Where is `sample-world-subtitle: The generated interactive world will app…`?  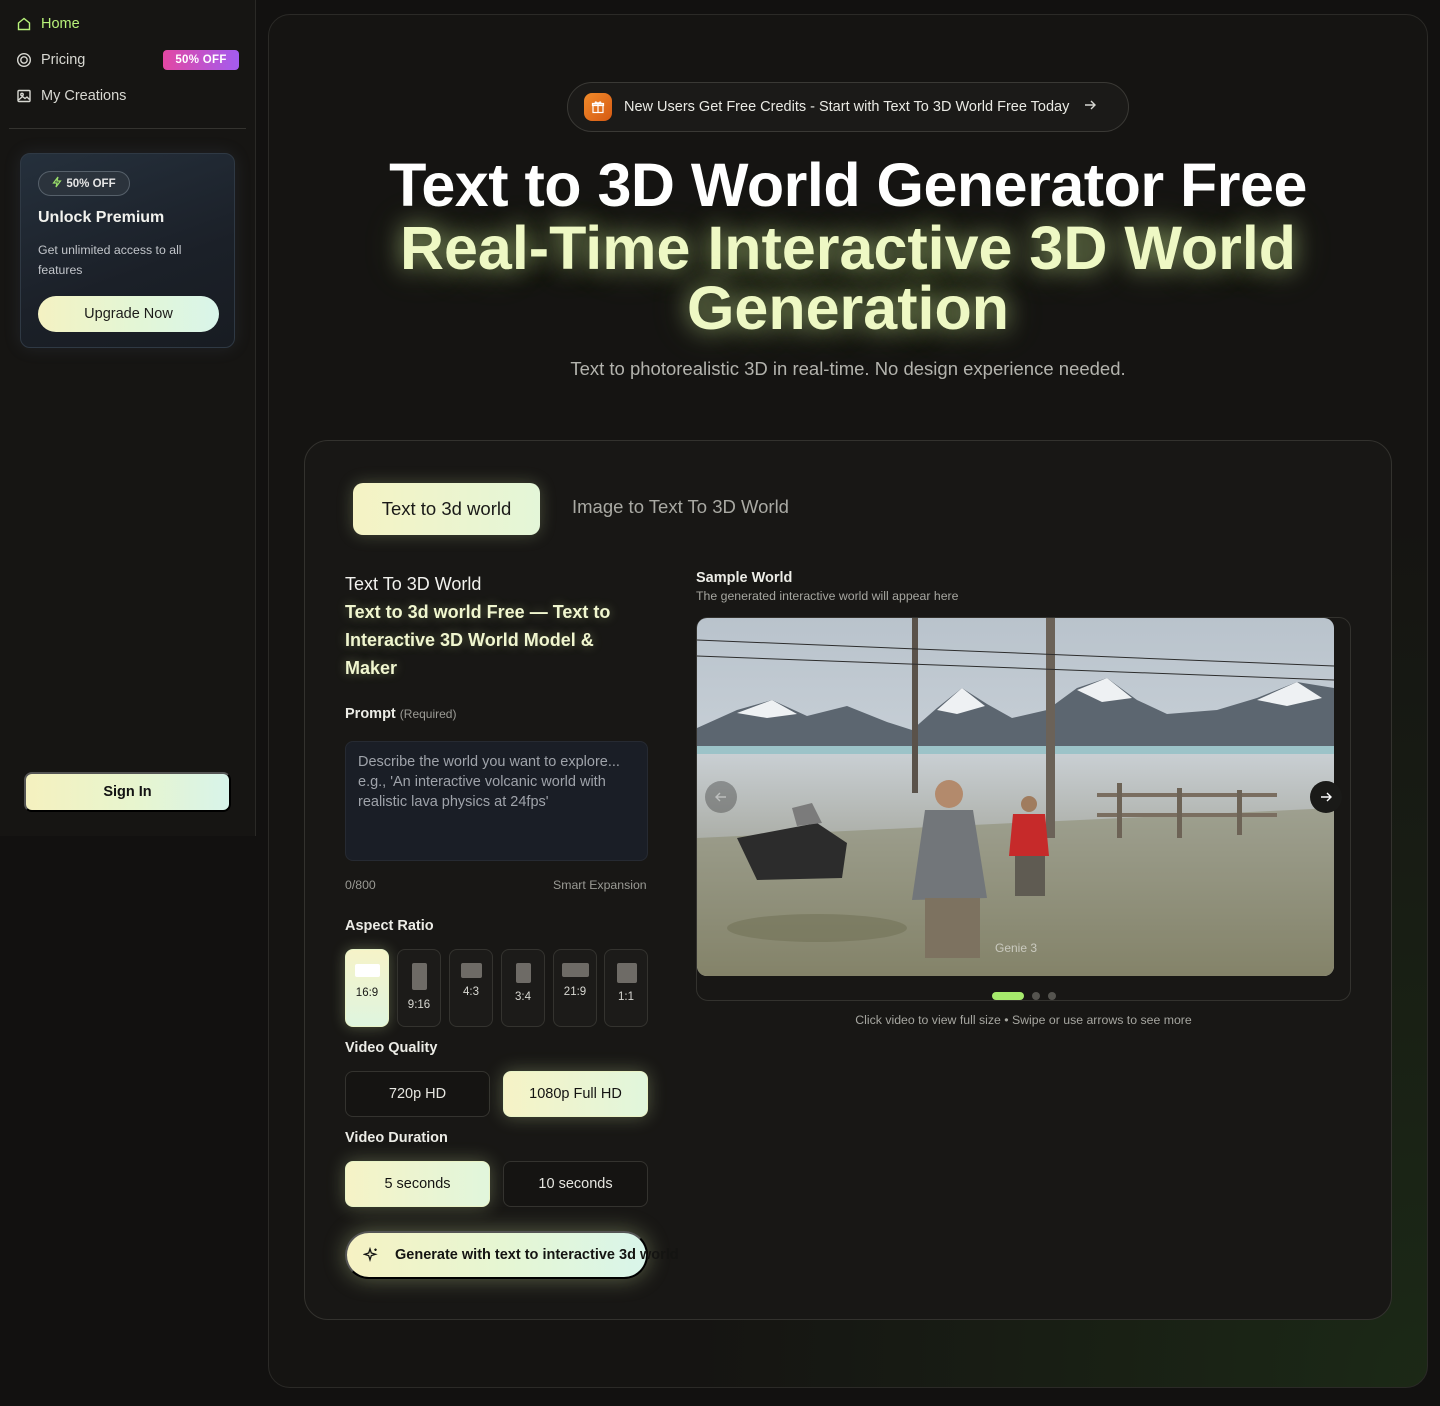
sample-world-subtitle: The generated interactive world will app… is located at coordinates (827, 596).